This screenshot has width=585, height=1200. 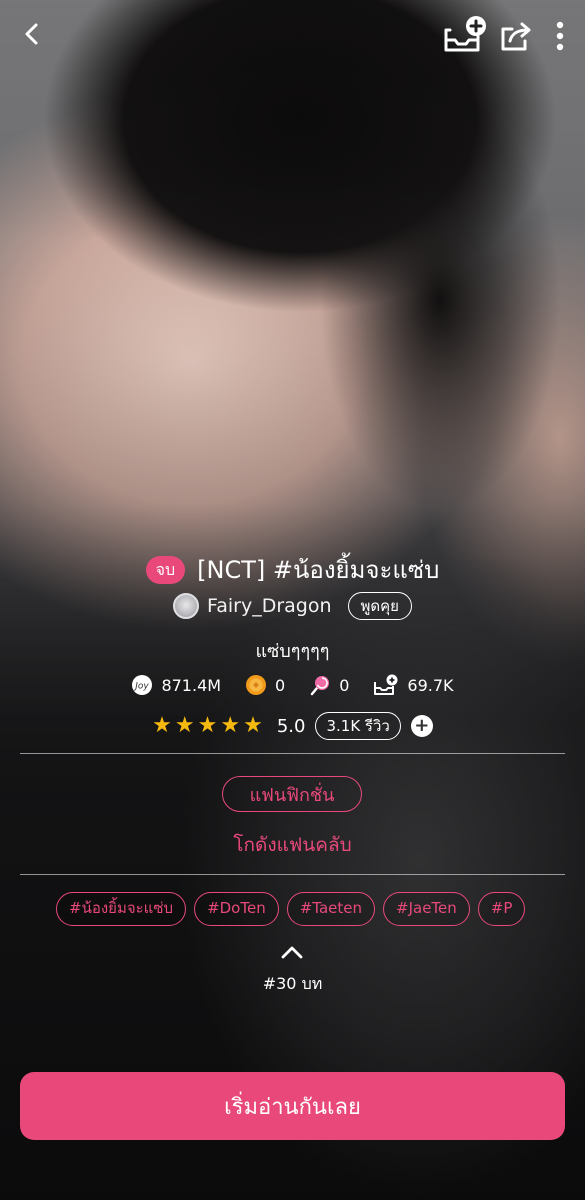 What do you see at coordinates (256, 685) in the screenshot?
I see `coin-icon` at bounding box center [256, 685].